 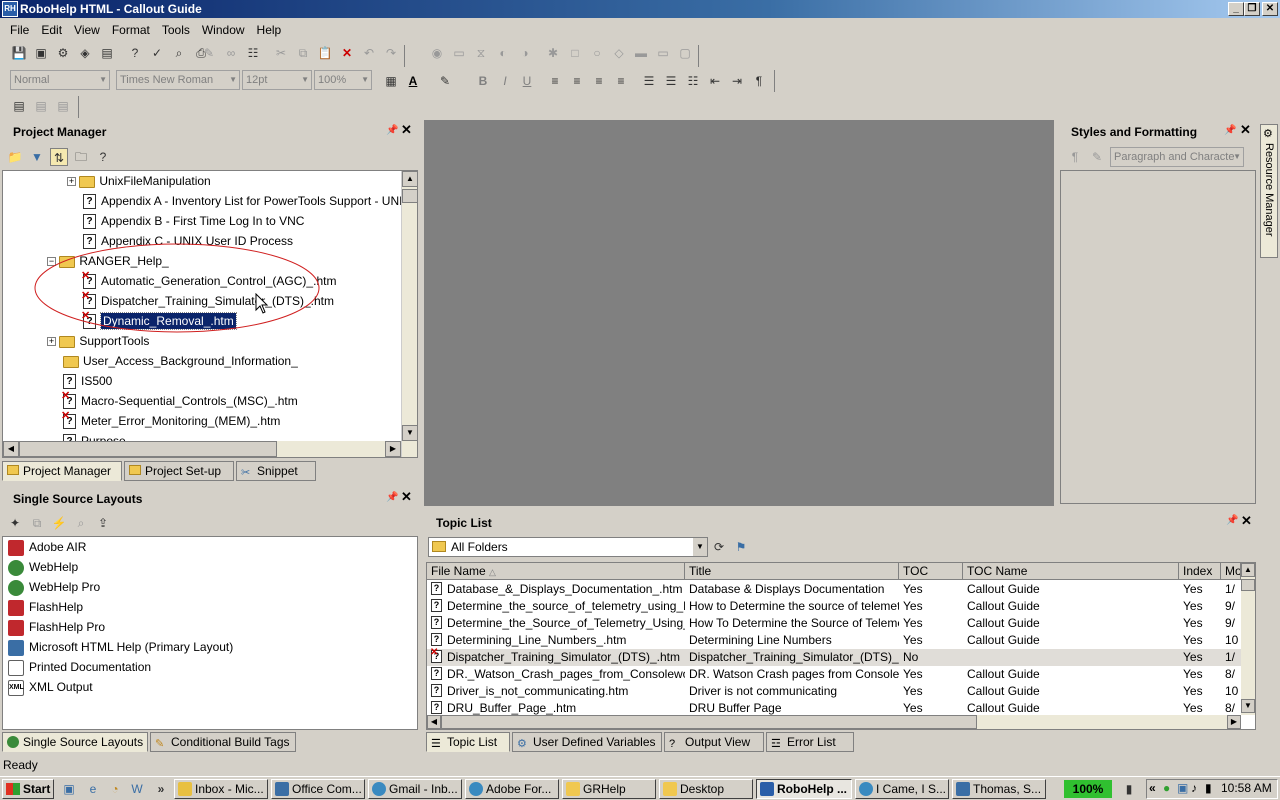 What do you see at coordinates (103, 157) in the screenshot?
I see `new-topic-icon: ?` at bounding box center [103, 157].